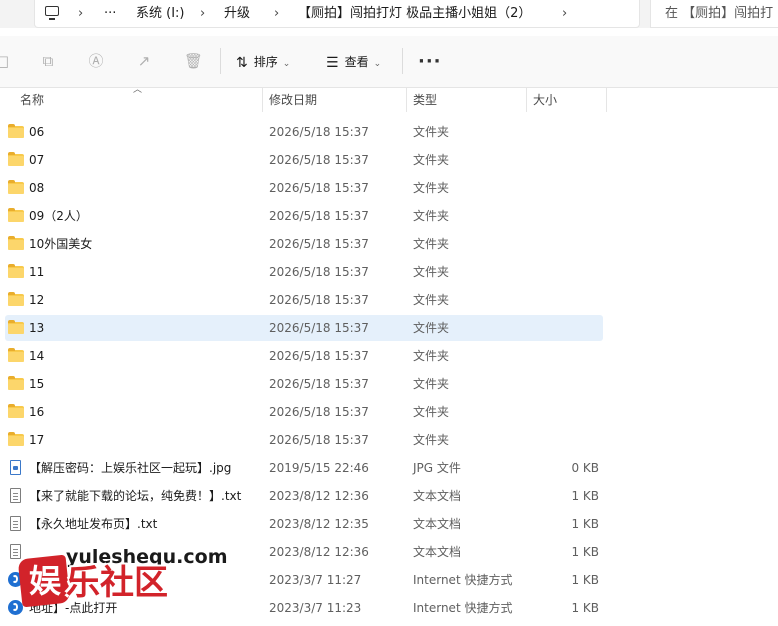 Image resolution: width=778 pixels, height=626 pixels. Describe the element at coordinates (15, 607) in the screenshot. I see `internet-shortcut-icon` at that location.